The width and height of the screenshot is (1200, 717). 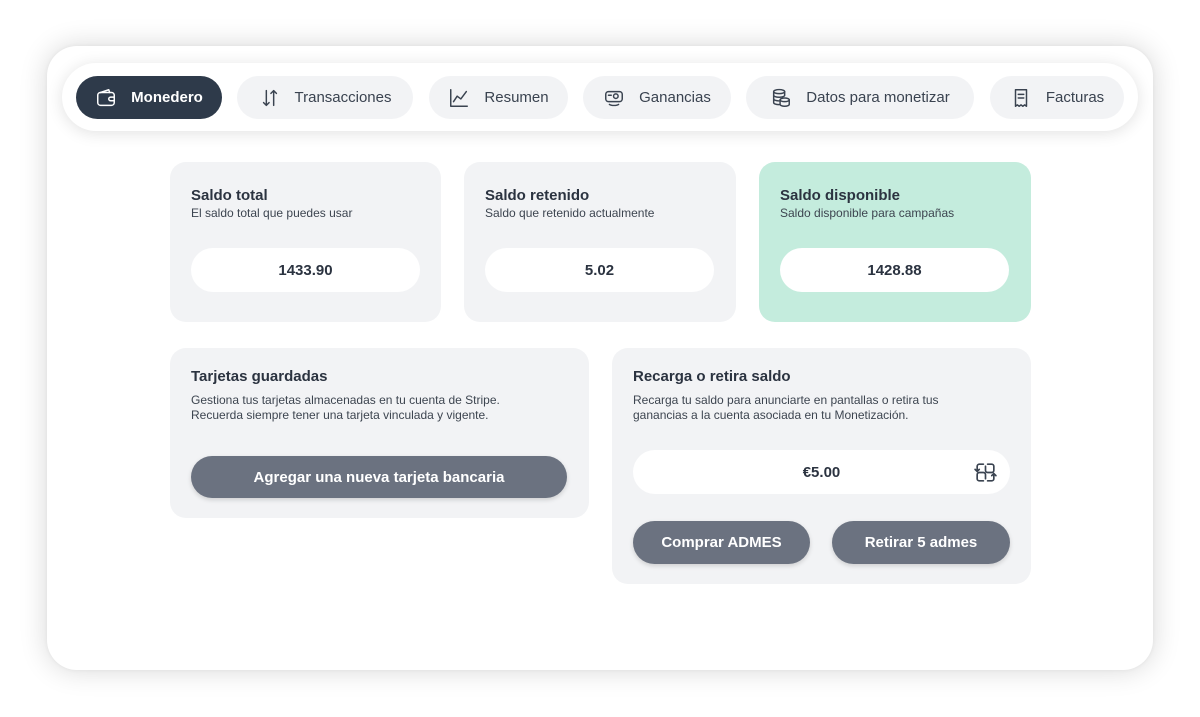 I want to click on tab-resumen: Resumen, so click(x=498, y=97).